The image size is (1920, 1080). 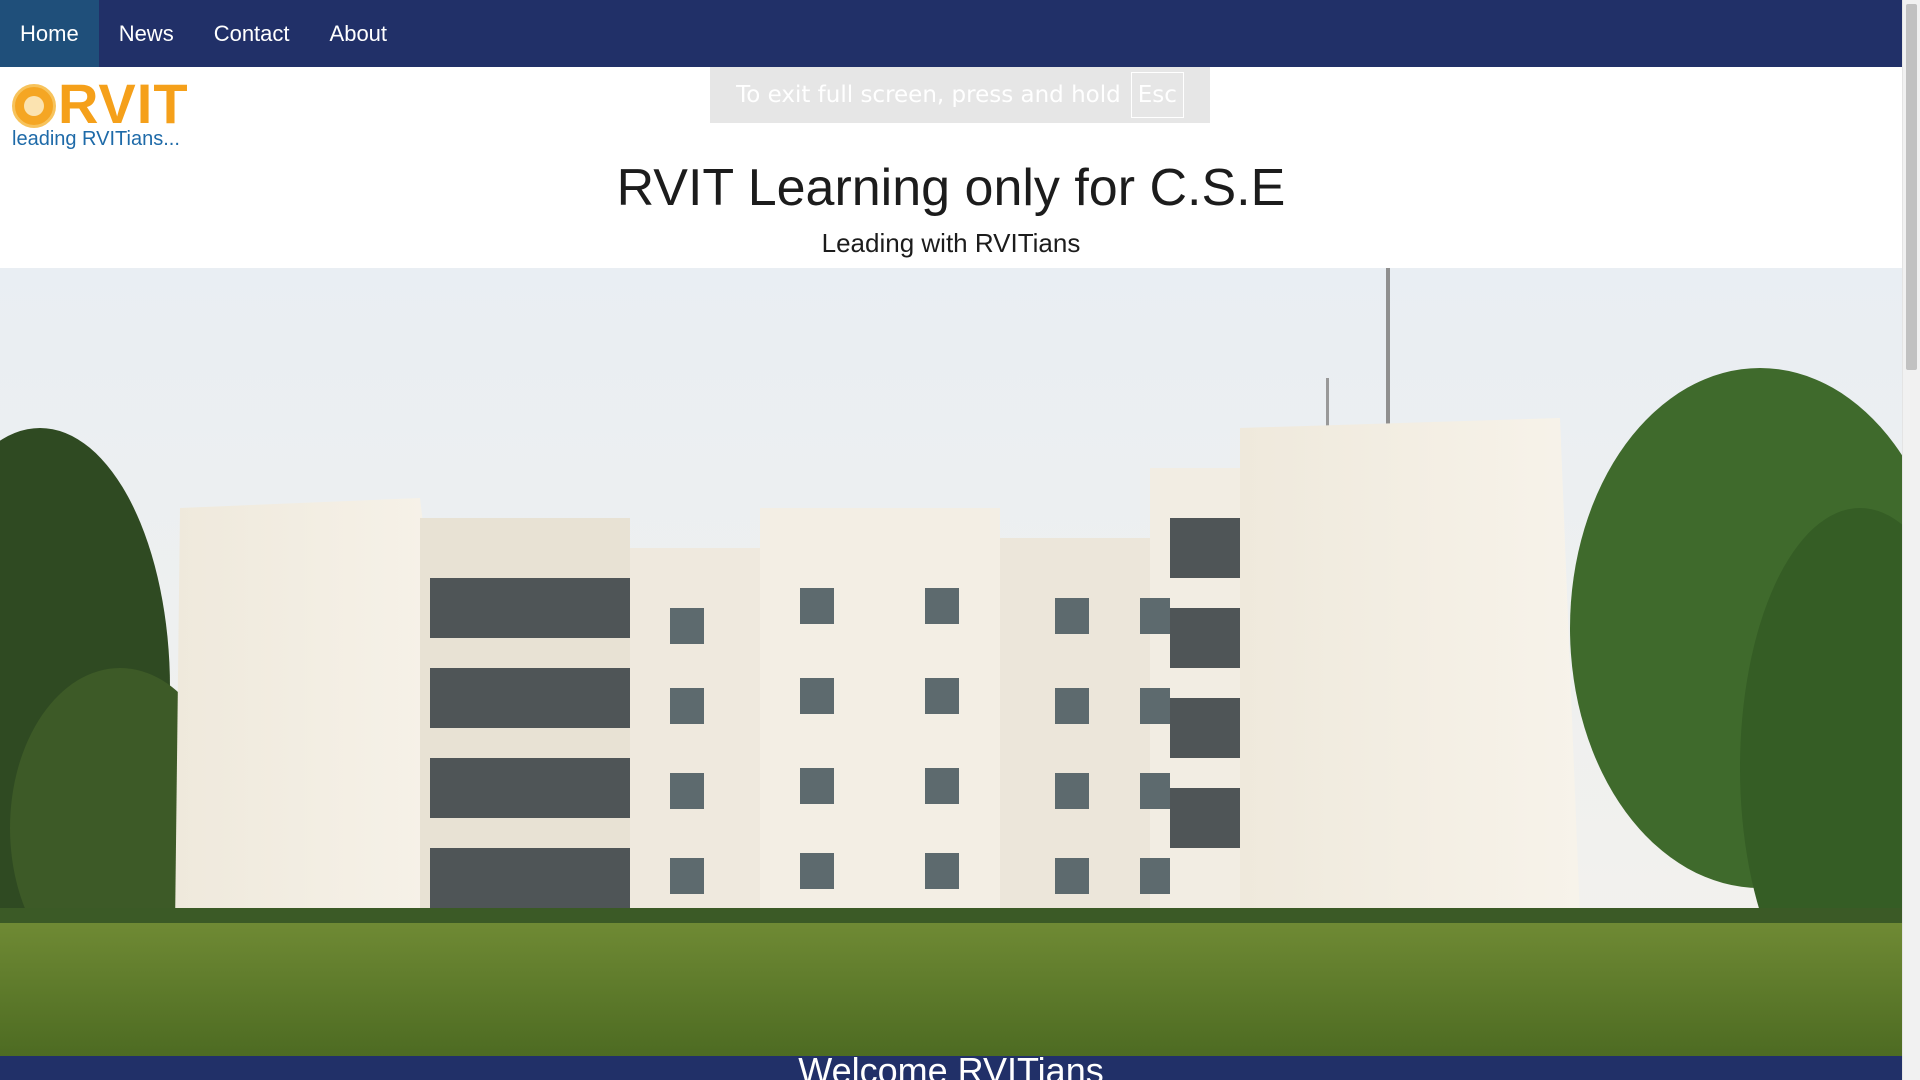 What do you see at coordinates (1911, 187) in the screenshot?
I see `scrollbar-thumb` at bounding box center [1911, 187].